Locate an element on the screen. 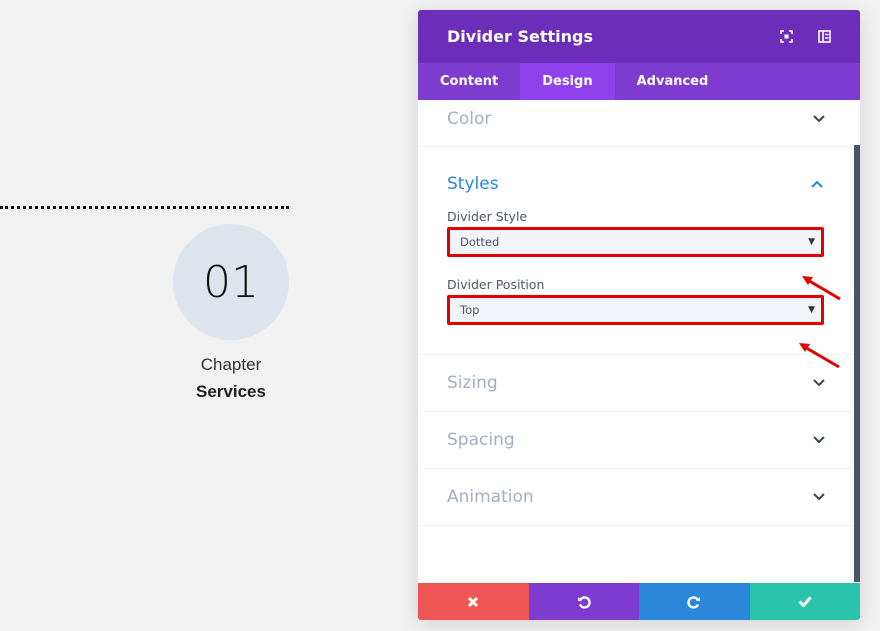  sidebar-layout-icon is located at coordinates (824, 37).